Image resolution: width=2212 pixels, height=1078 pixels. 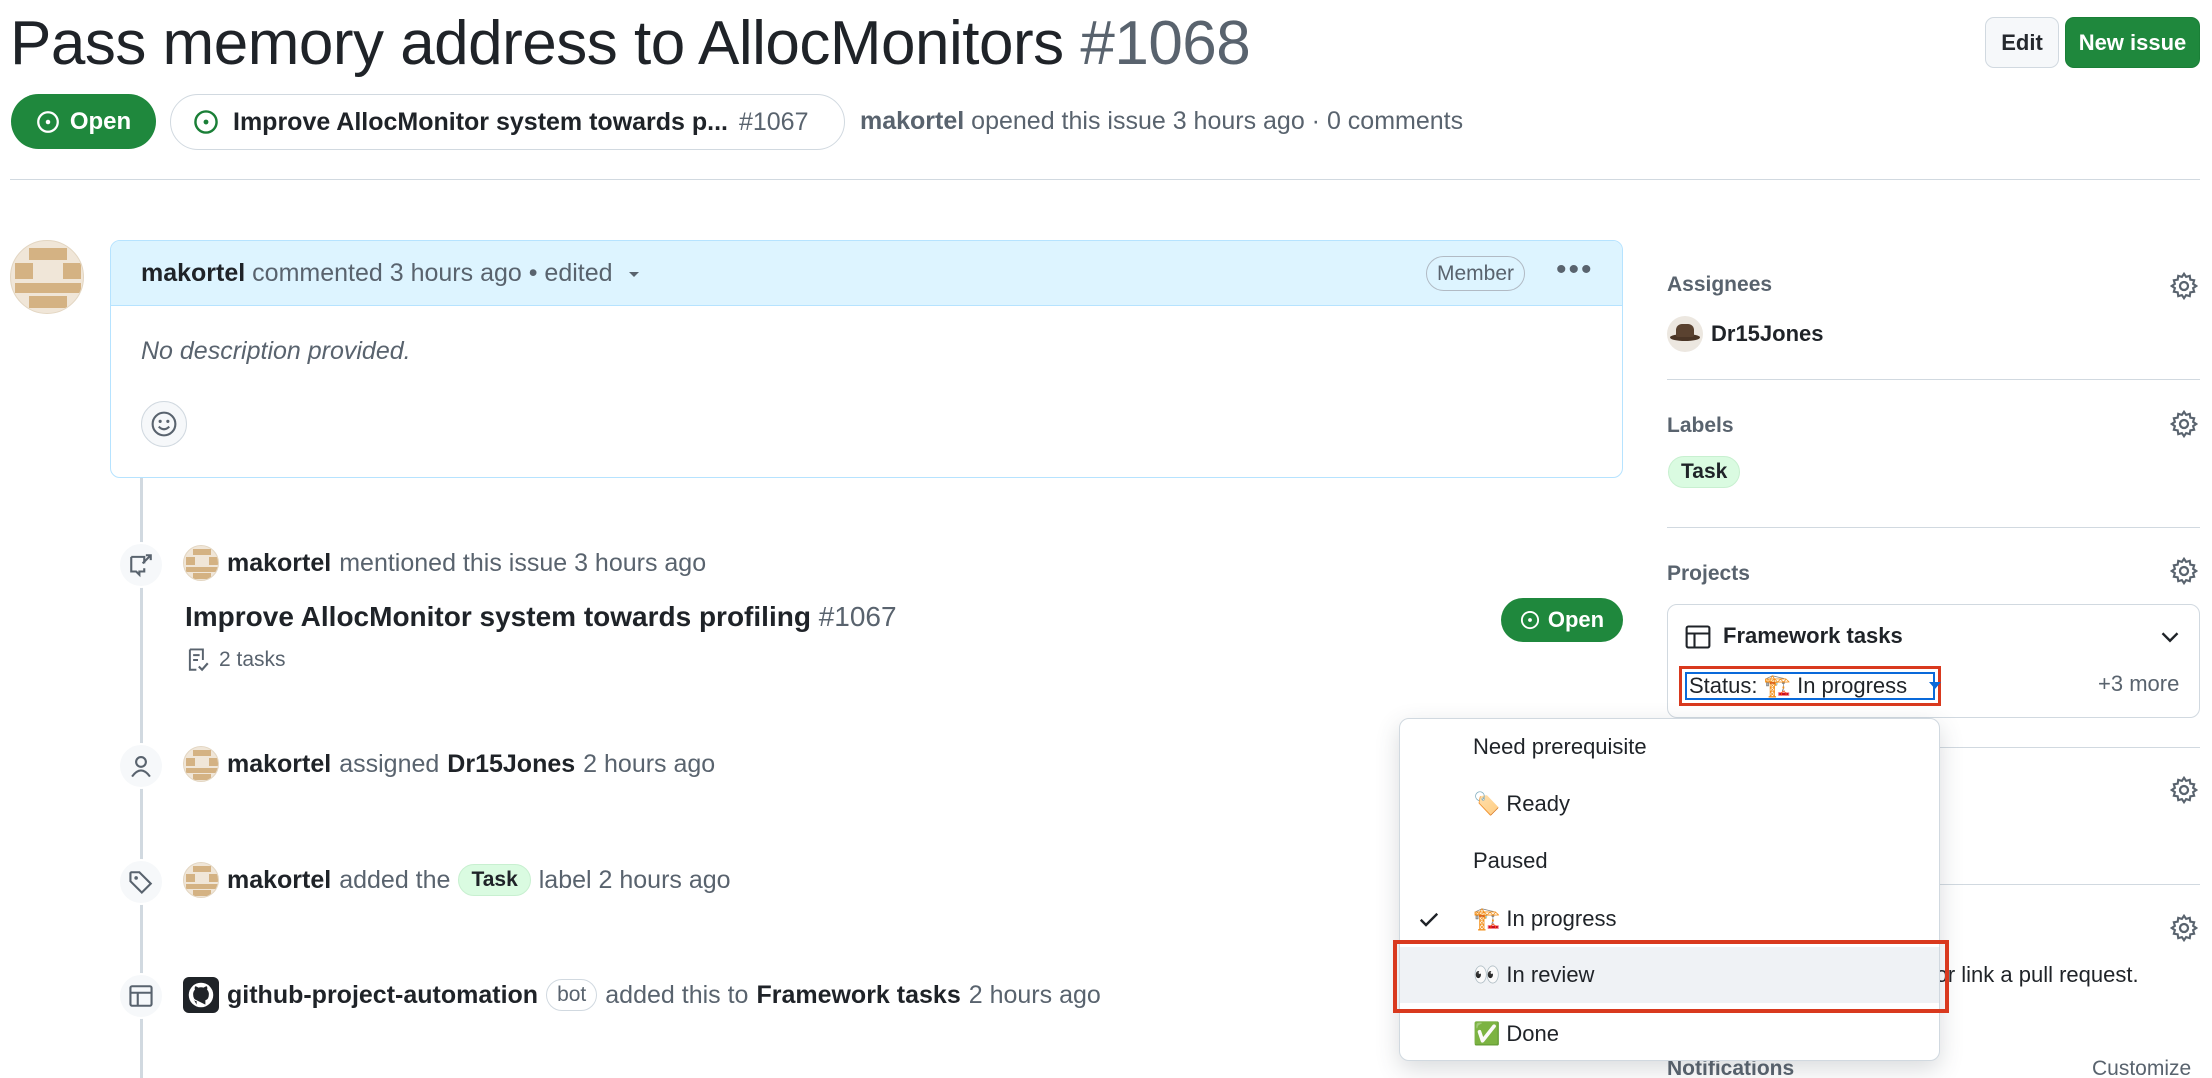 I want to click on event-actor: github-project-automation, so click(x=382, y=995).